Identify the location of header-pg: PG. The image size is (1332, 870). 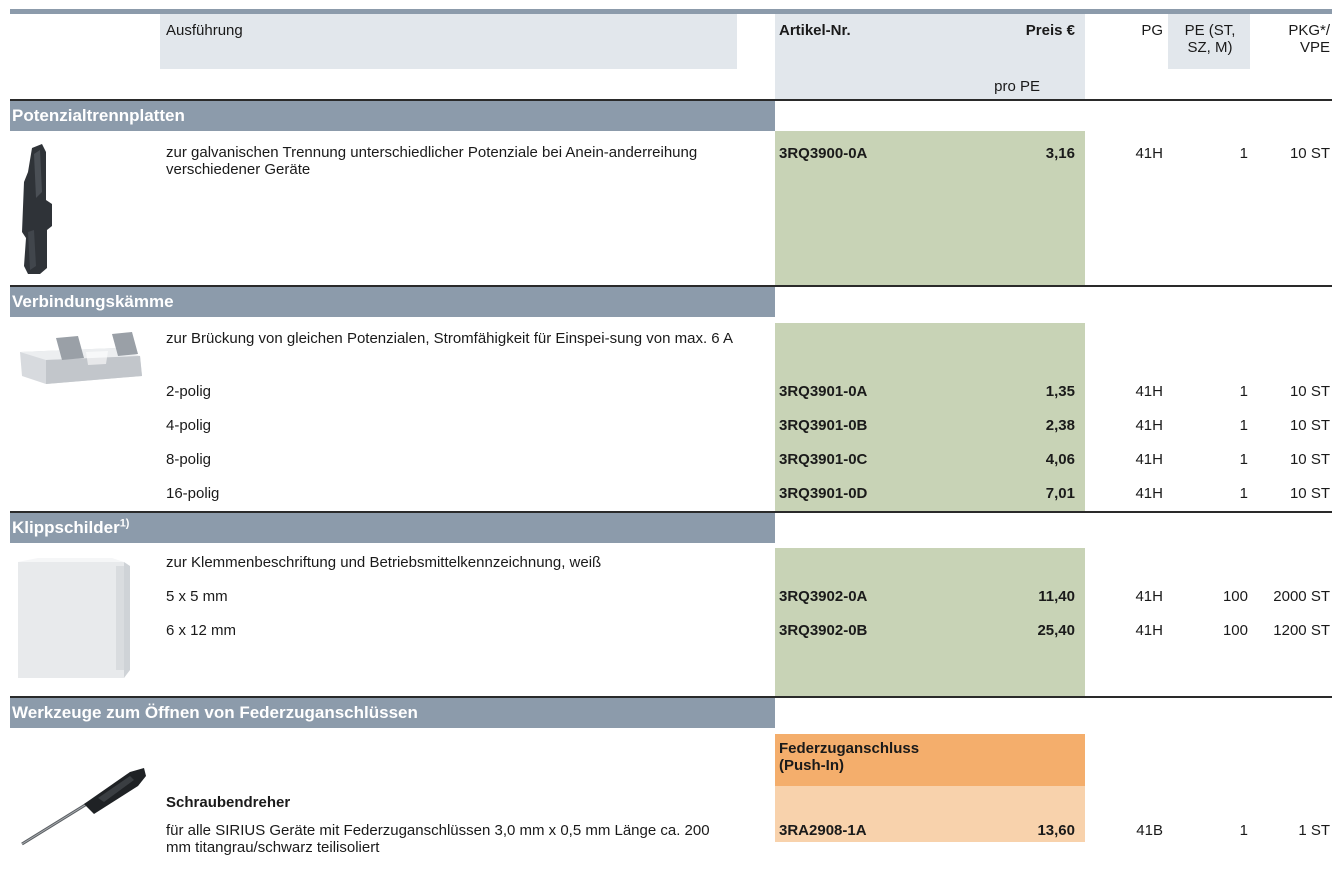
(1152, 30).